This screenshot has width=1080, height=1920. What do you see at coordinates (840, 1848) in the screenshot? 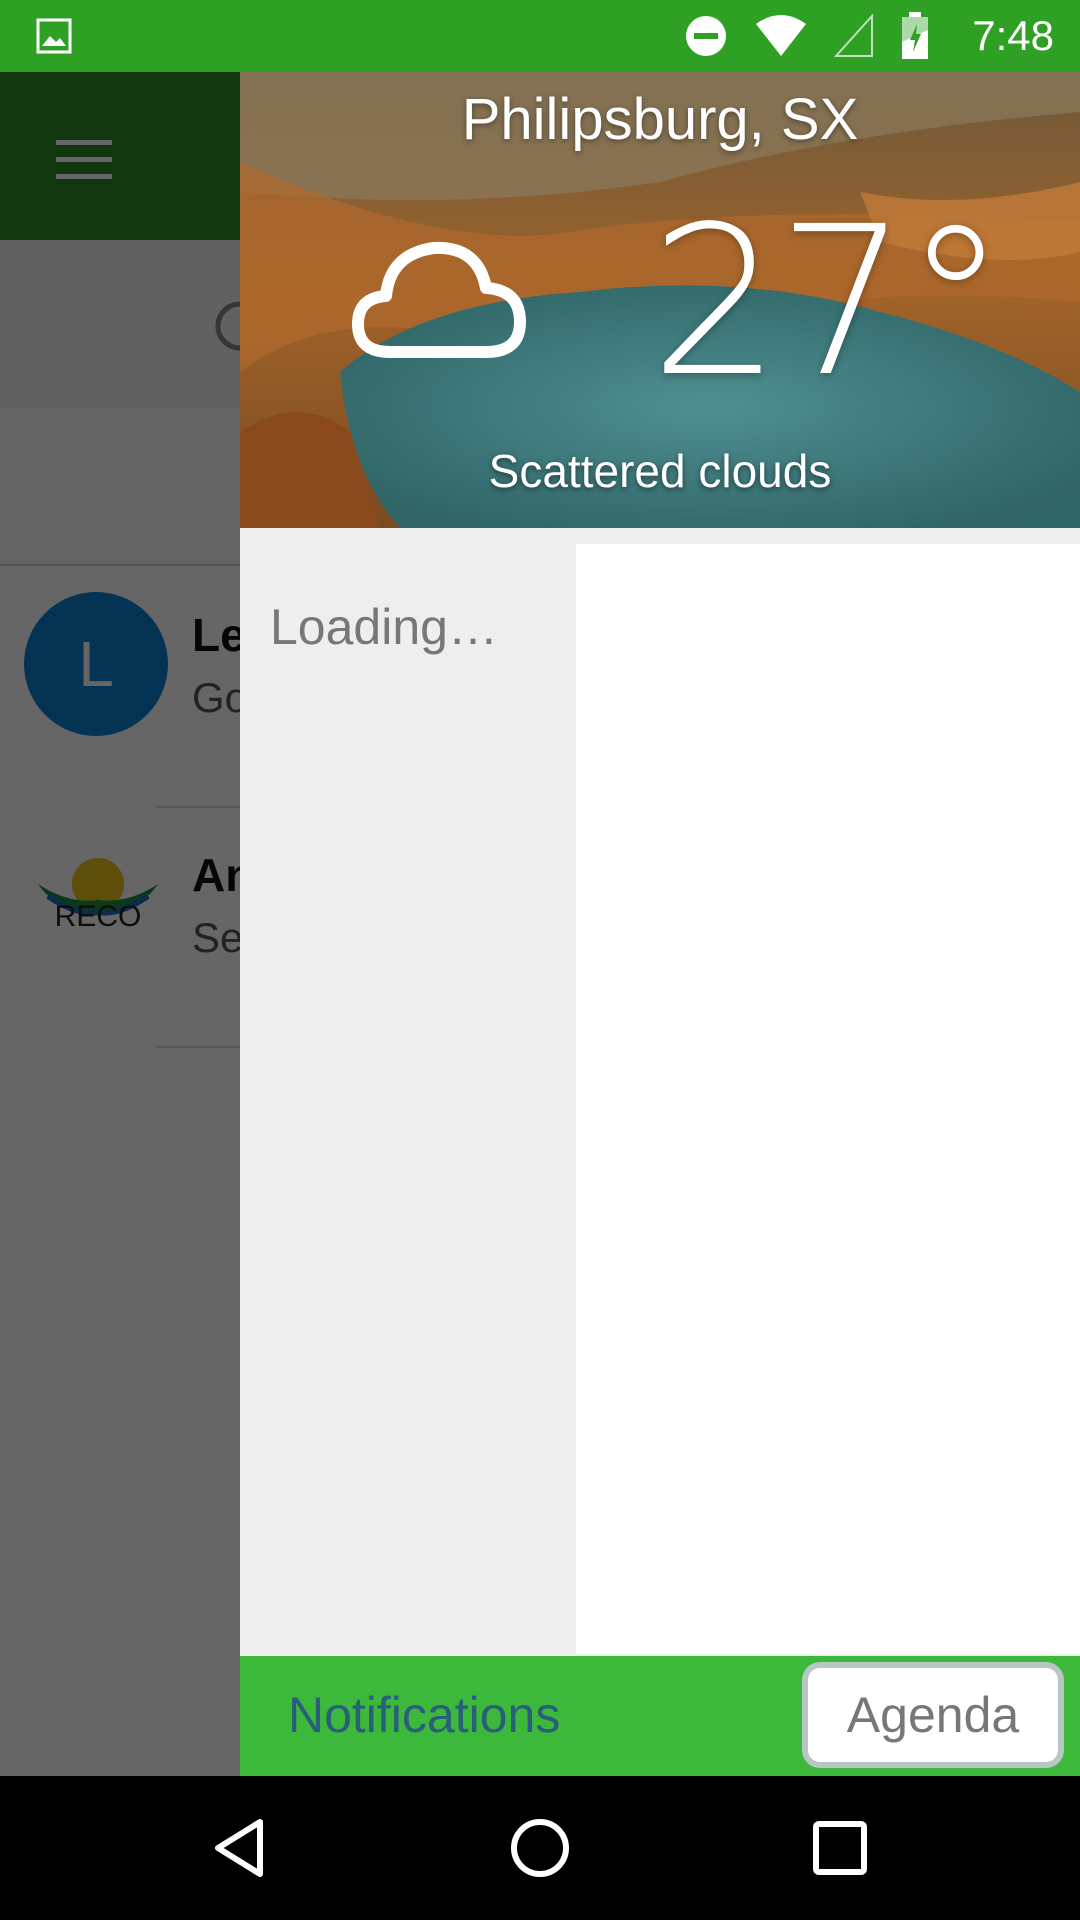
I see `recents-icon` at bounding box center [840, 1848].